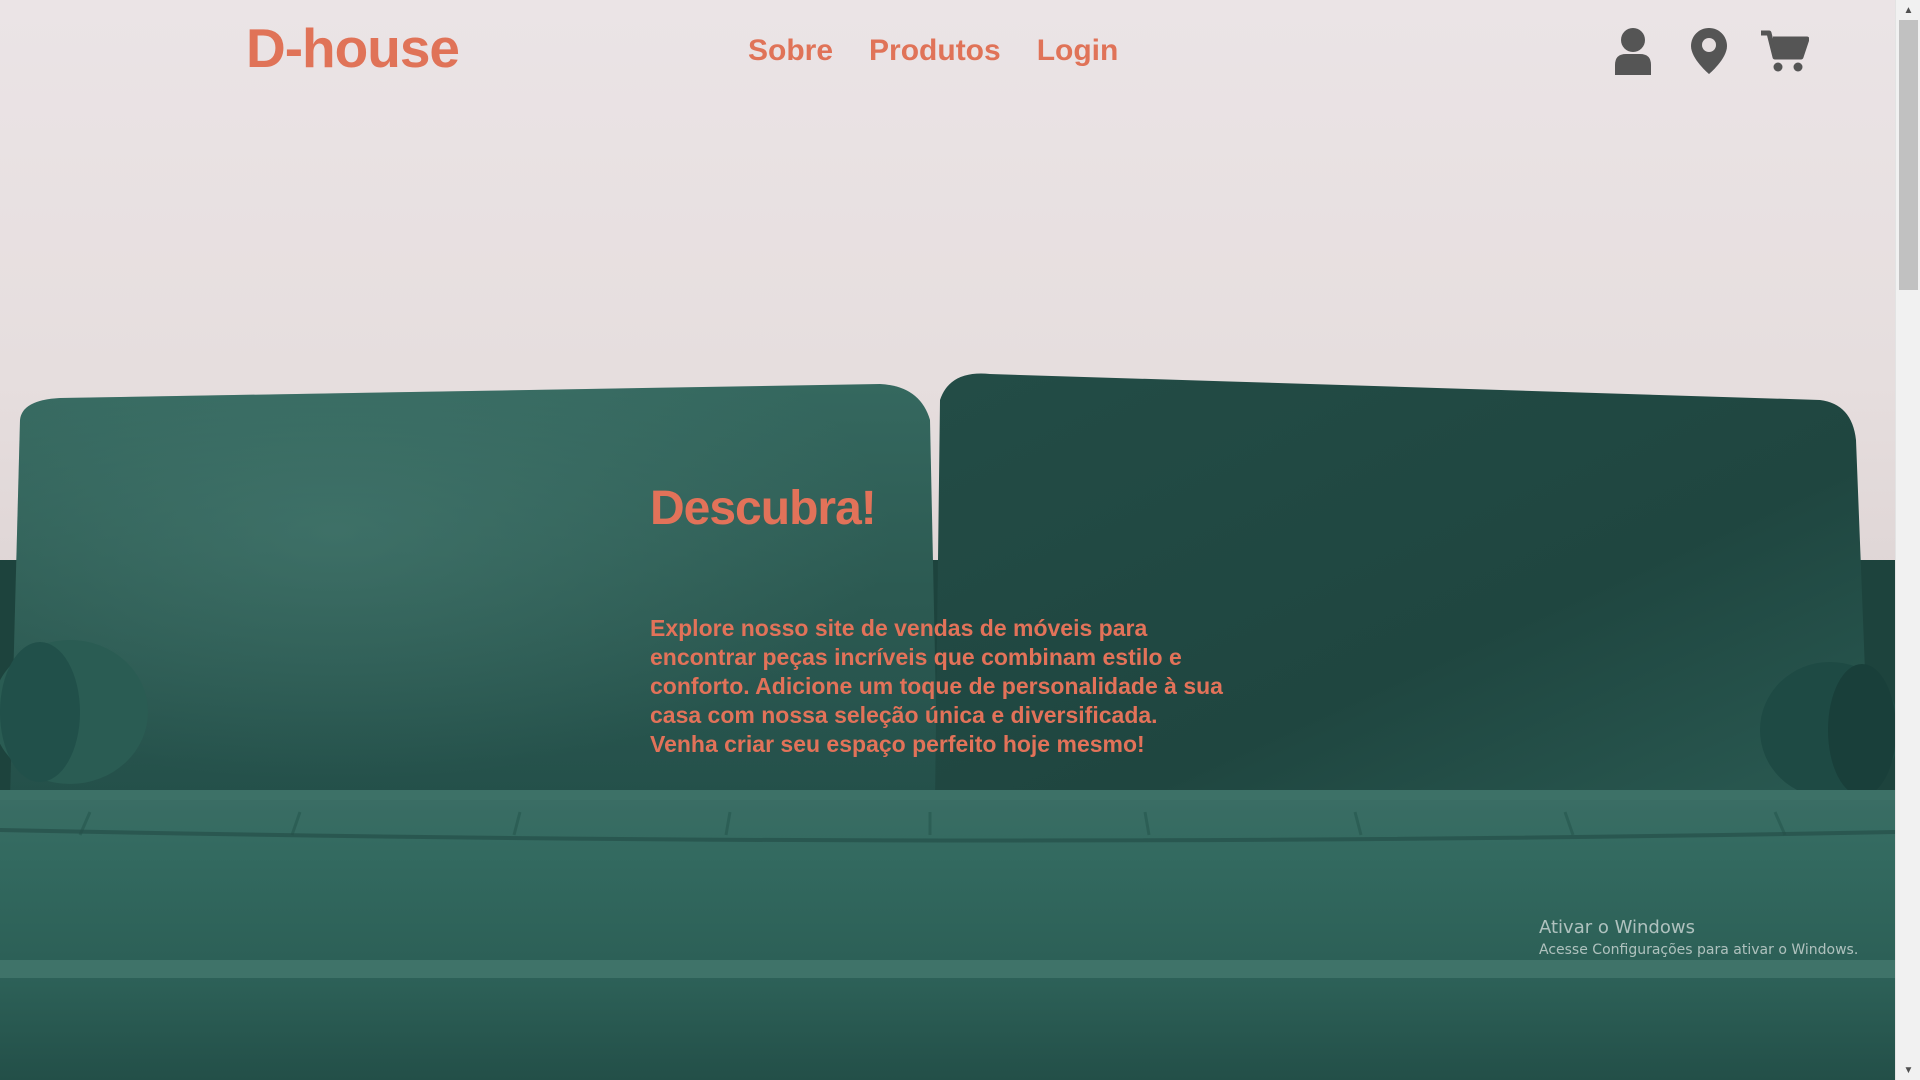  I want to click on cart-button, so click(1785, 51).